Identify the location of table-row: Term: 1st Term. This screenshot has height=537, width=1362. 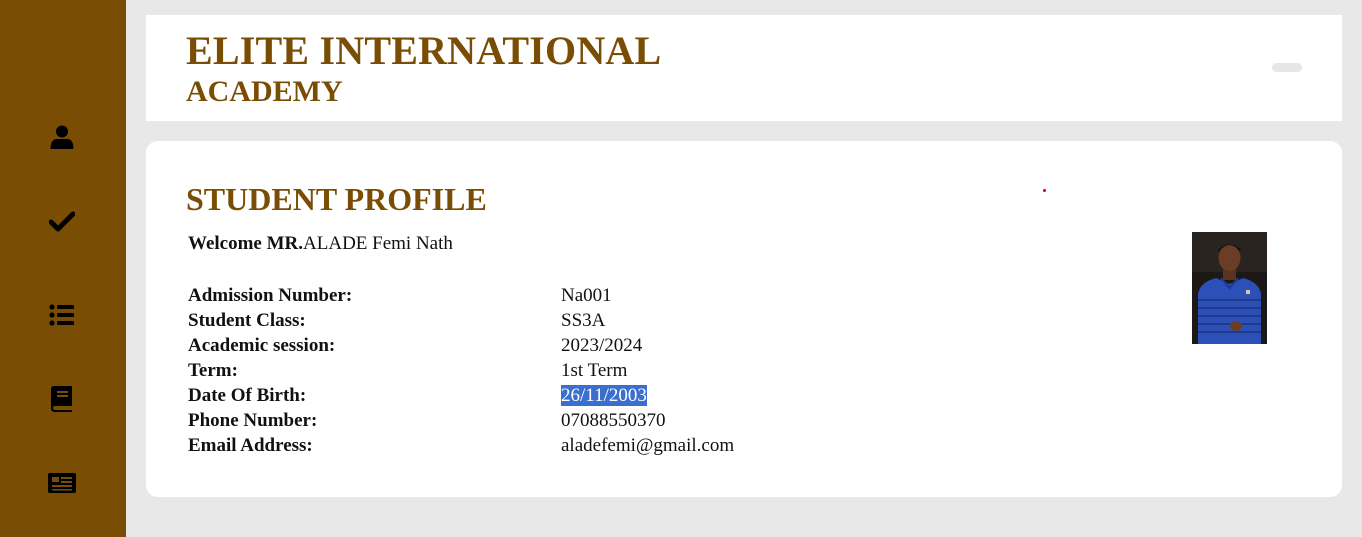
(461, 370).